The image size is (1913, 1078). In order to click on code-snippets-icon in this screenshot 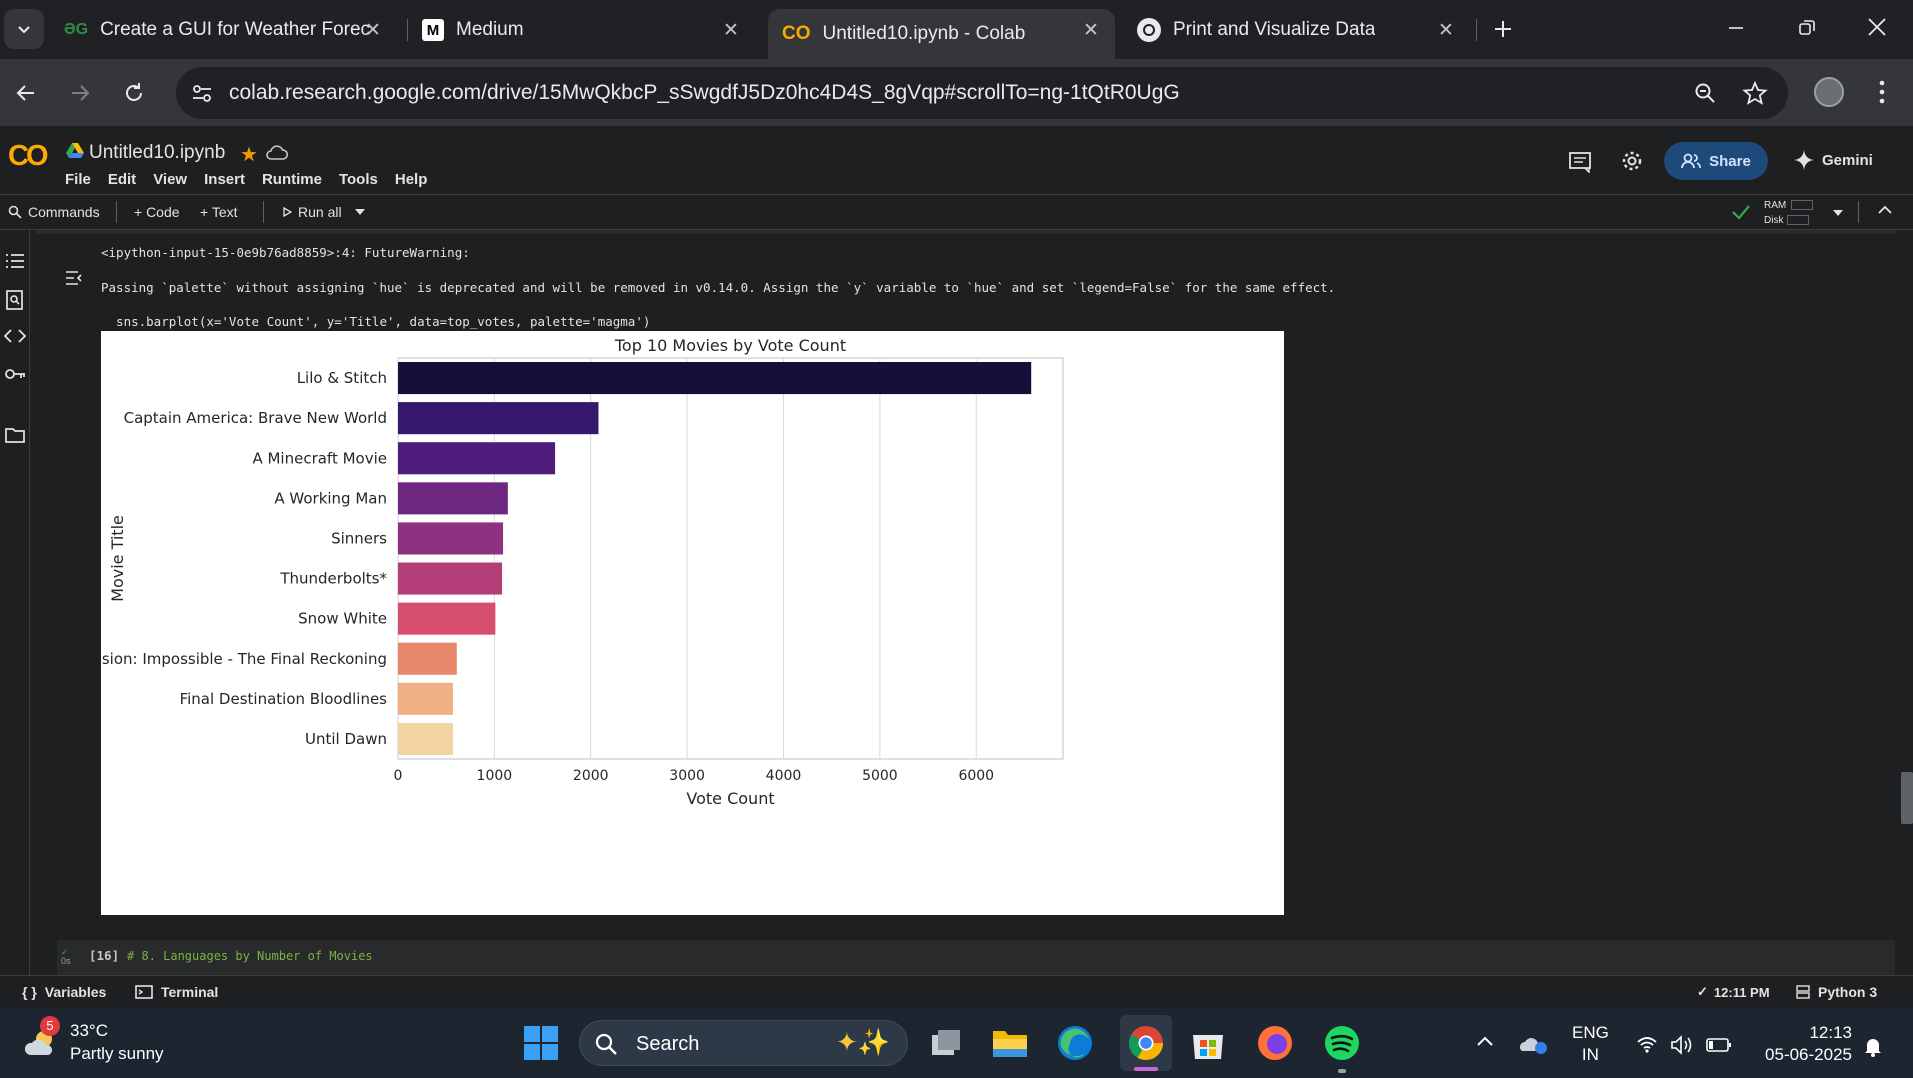, I will do `click(15, 336)`.